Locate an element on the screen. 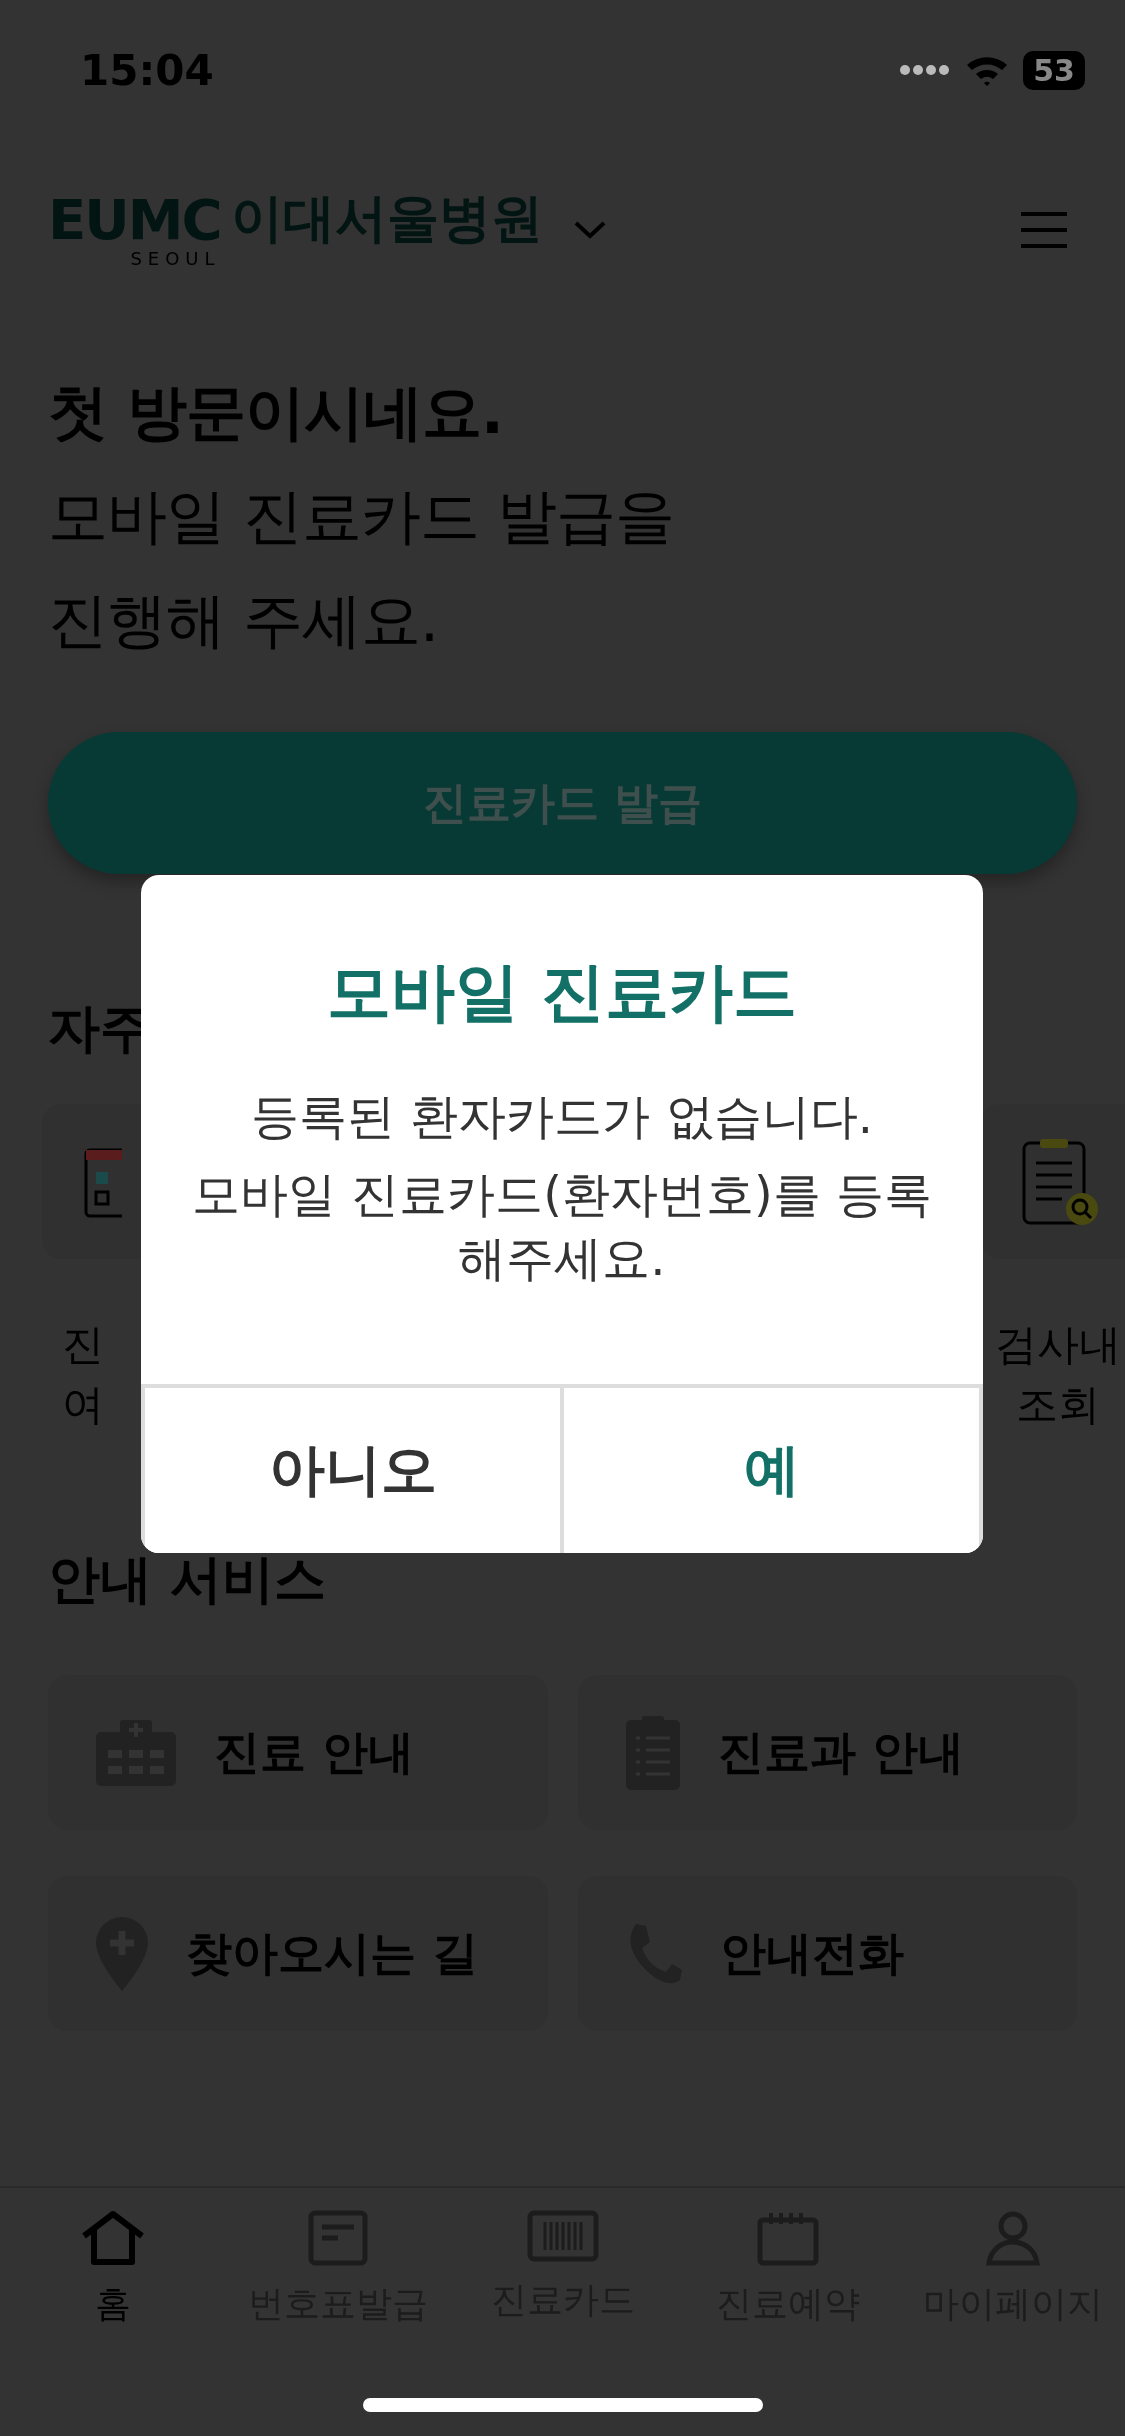 Image resolution: width=1125 pixels, height=2436 pixels. home-icon is located at coordinates (112, 2238).